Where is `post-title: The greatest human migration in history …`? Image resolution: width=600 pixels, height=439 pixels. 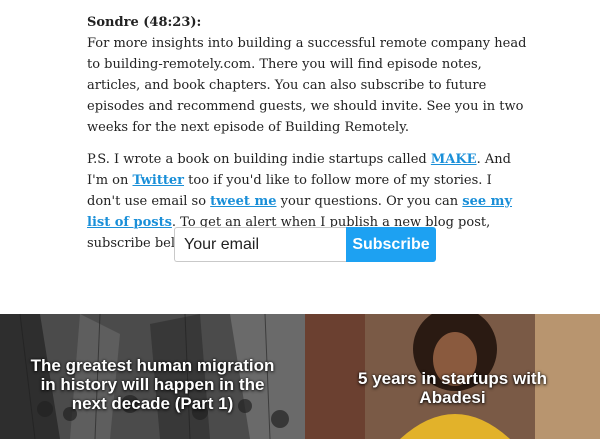
post-title: The greatest human migration in history … is located at coordinates (152, 384).